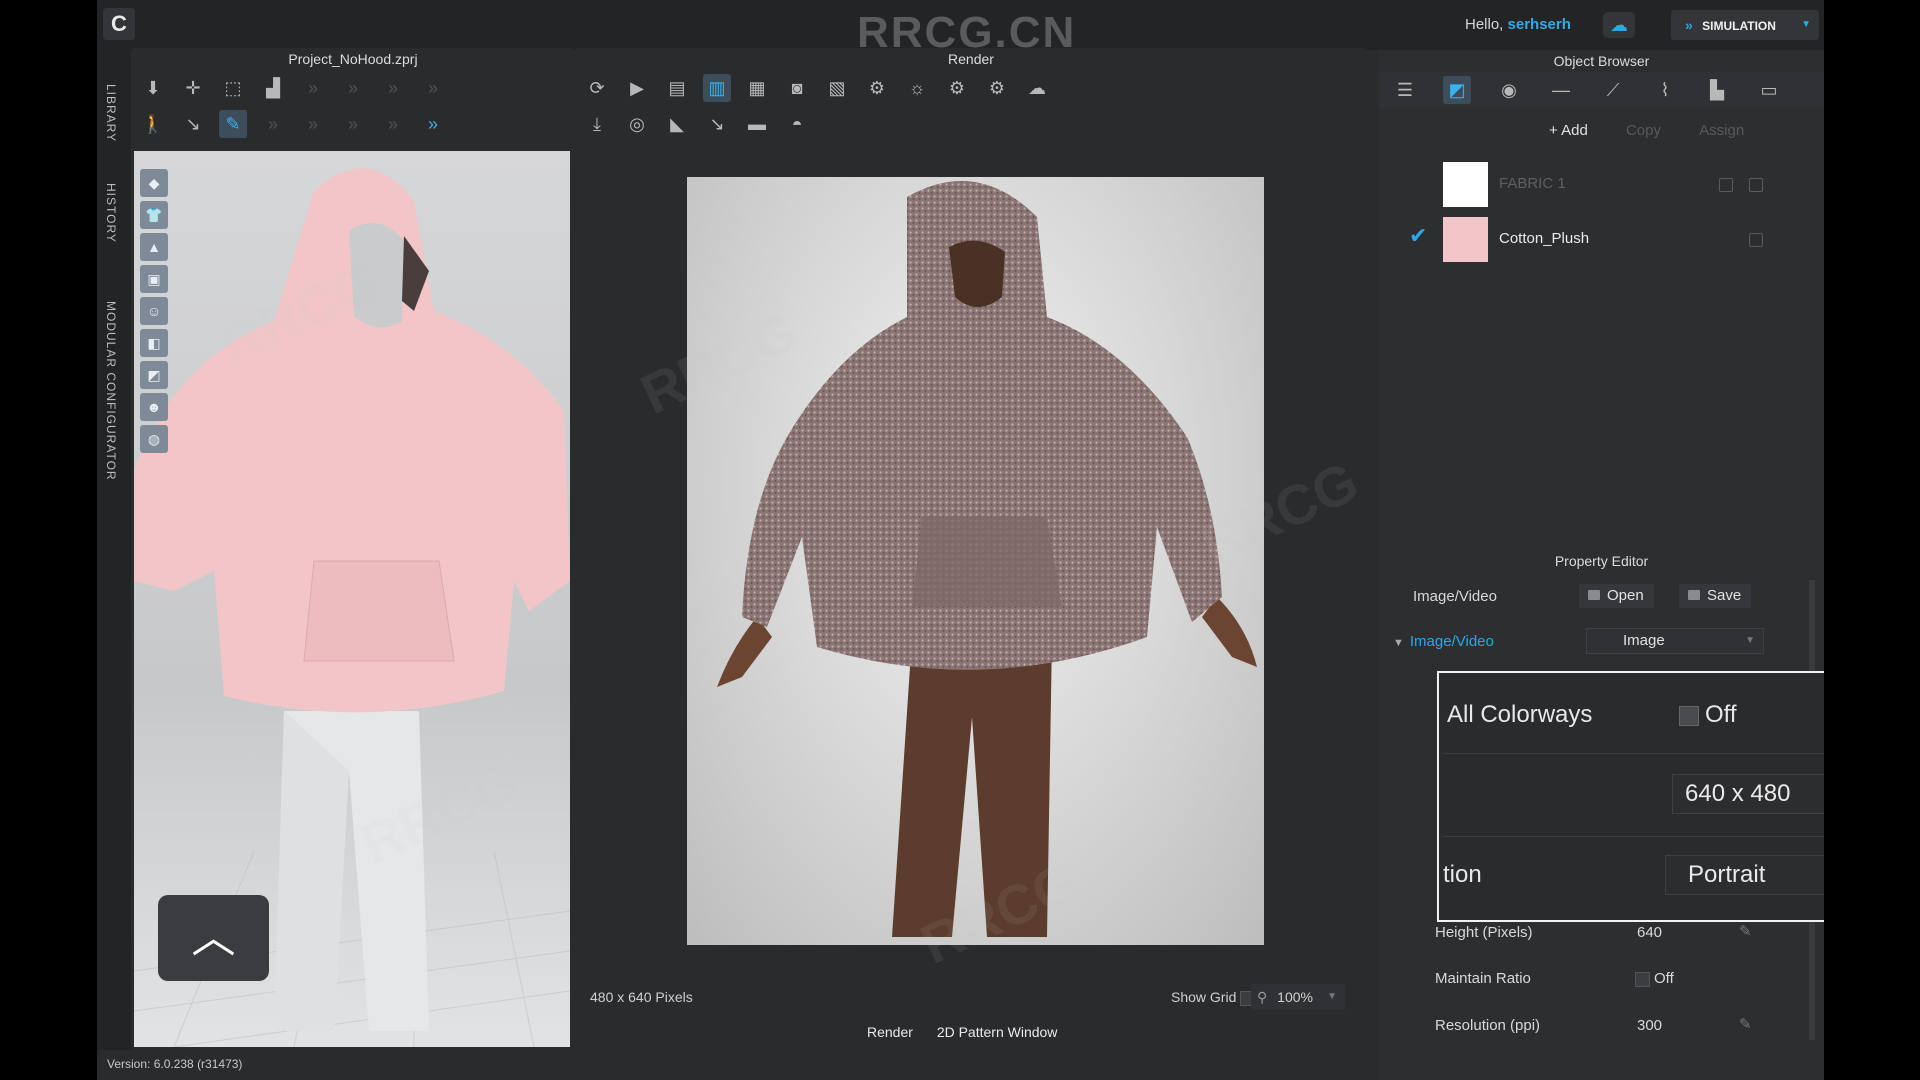 The width and height of the screenshot is (1920, 1080). Describe the element at coordinates (1561, 90) in the screenshot. I see `line-tab-icon: —` at that location.